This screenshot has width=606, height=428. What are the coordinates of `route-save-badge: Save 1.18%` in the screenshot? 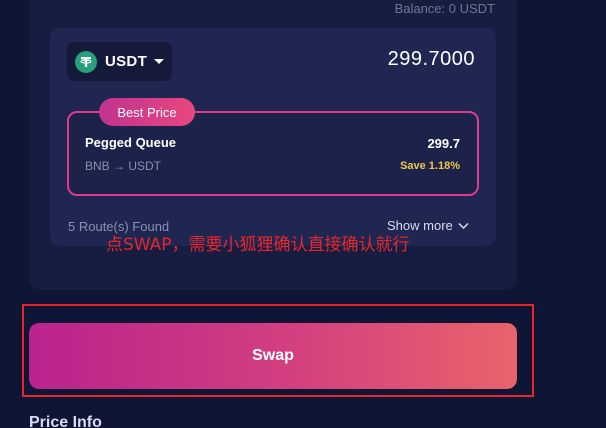 It's located at (430, 166).